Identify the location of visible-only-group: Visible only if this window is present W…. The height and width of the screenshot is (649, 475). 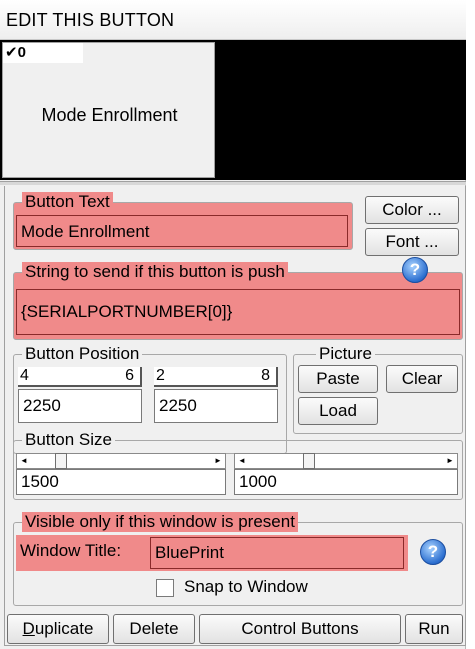
(238, 559).